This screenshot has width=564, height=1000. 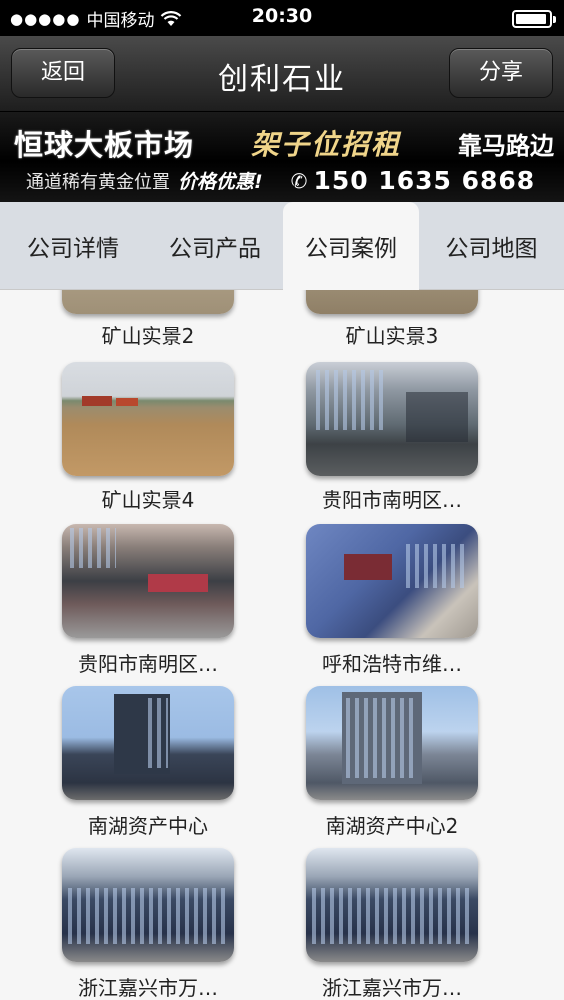 I want to click on tab-company-products: 公司产品, so click(x=215, y=246).